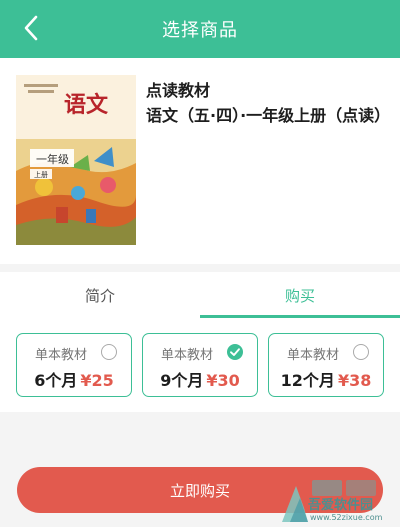 The width and height of the screenshot is (400, 527). Describe the element at coordinates (76, 160) in the screenshot. I see `book-cover-image: 语文 一年级 上册` at that location.